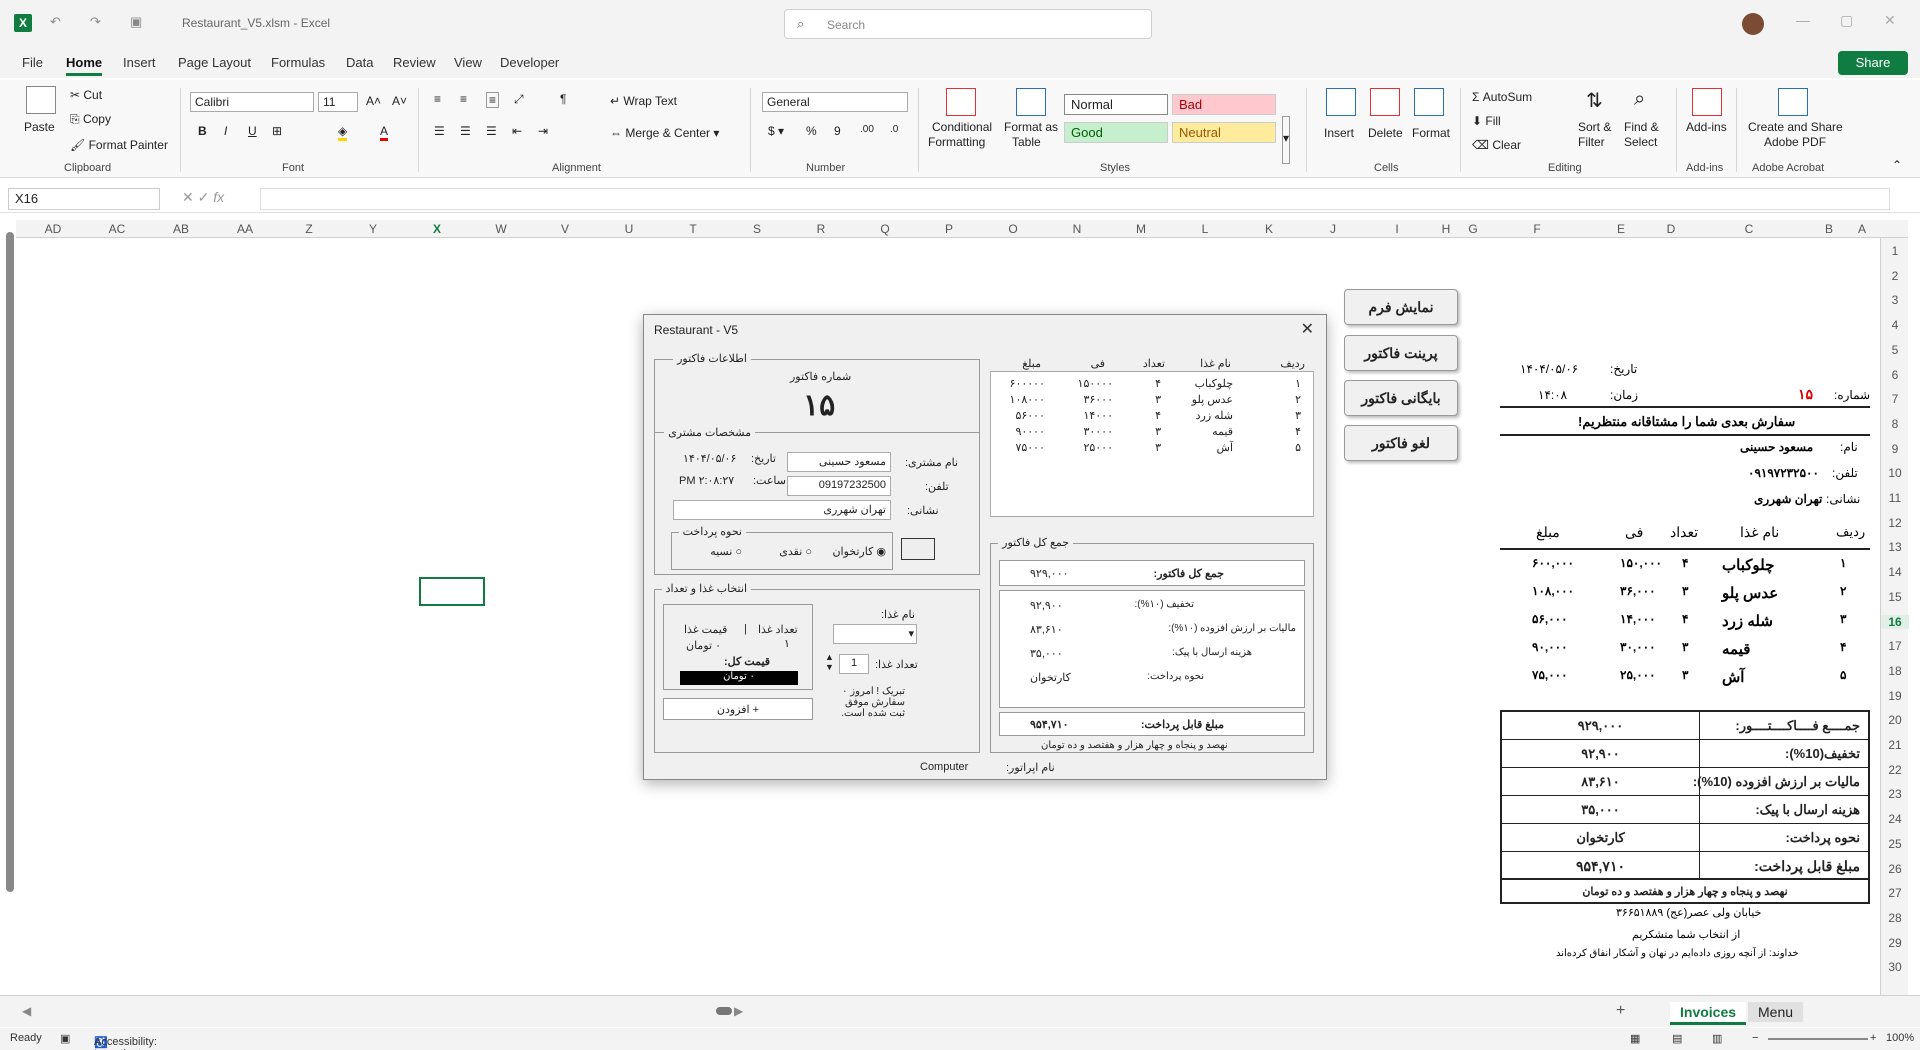  I want to click on column-header-f: F, so click(1537, 229).